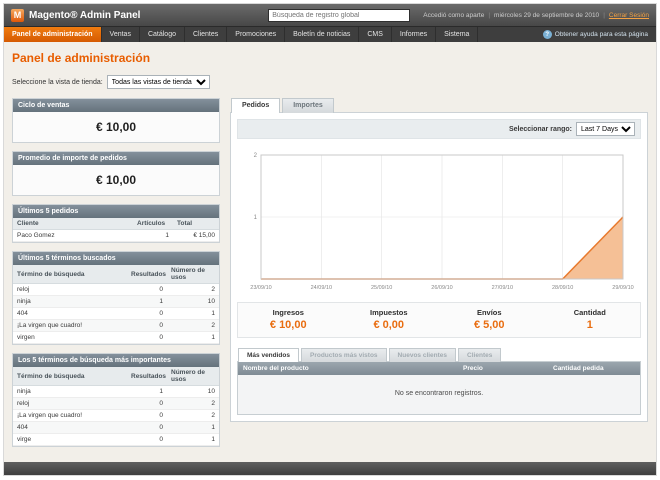 The image size is (660, 480). I want to click on cell: 10, so click(193, 301).